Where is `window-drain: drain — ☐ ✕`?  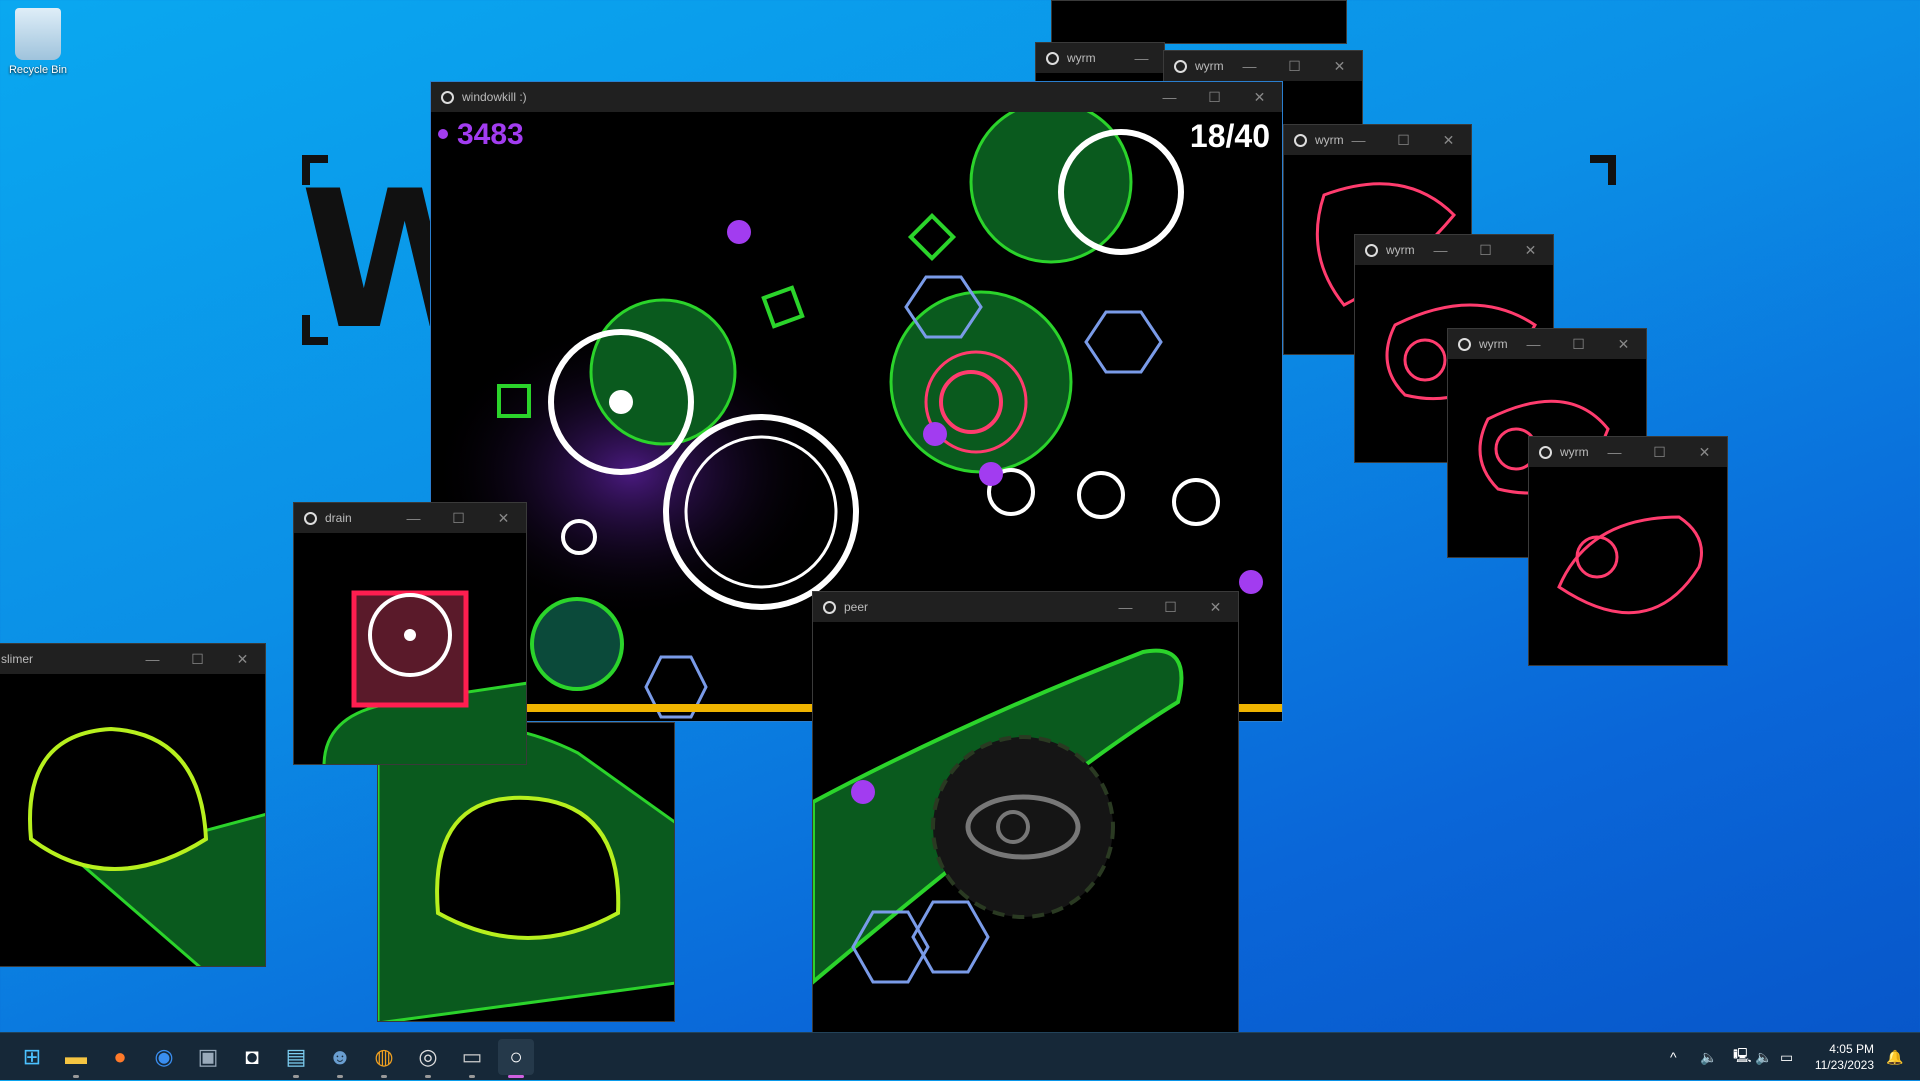 window-drain: drain — ☐ ✕ is located at coordinates (410, 633).